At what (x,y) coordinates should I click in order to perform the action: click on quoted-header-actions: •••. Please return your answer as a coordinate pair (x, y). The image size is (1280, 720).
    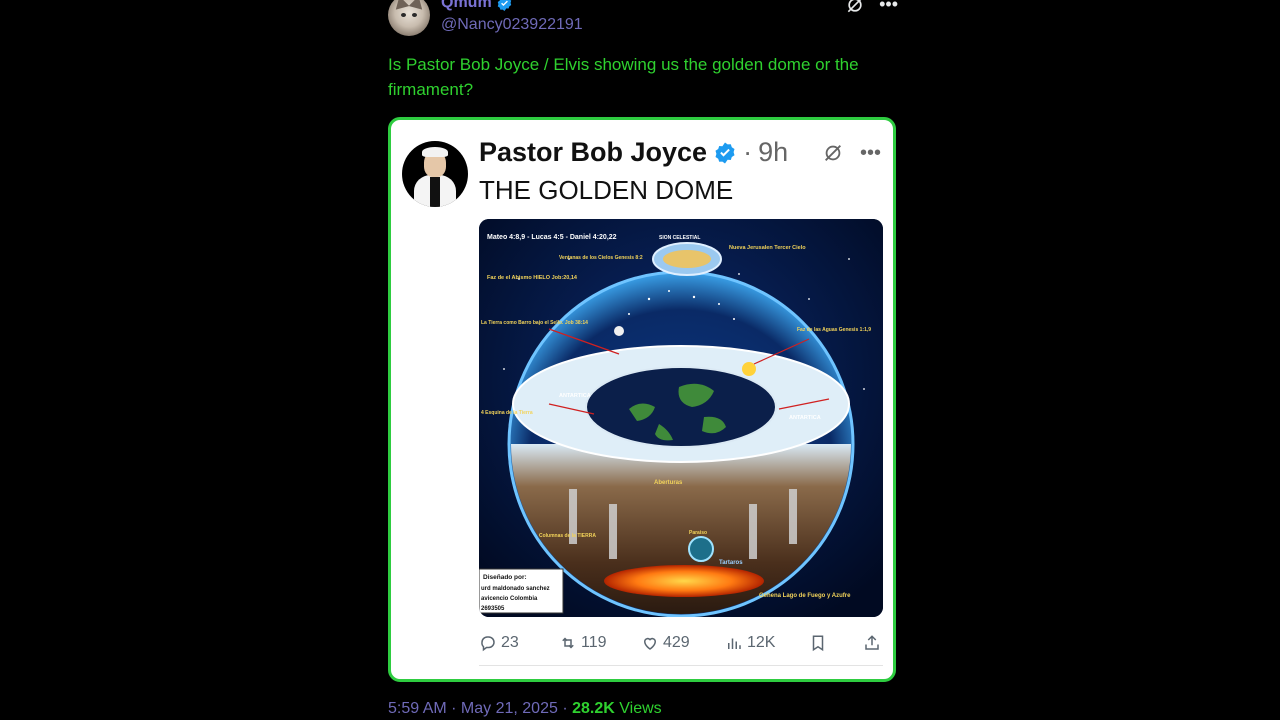
    Looking at the image, I should click on (851, 153).